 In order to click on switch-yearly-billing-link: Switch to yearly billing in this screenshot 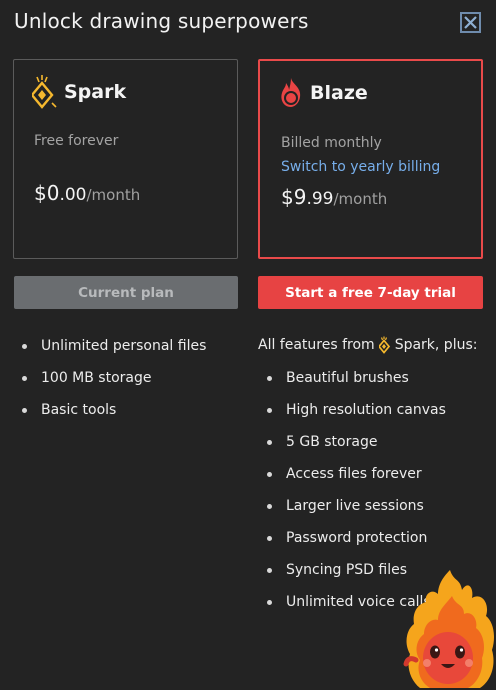, I will do `click(360, 167)`.